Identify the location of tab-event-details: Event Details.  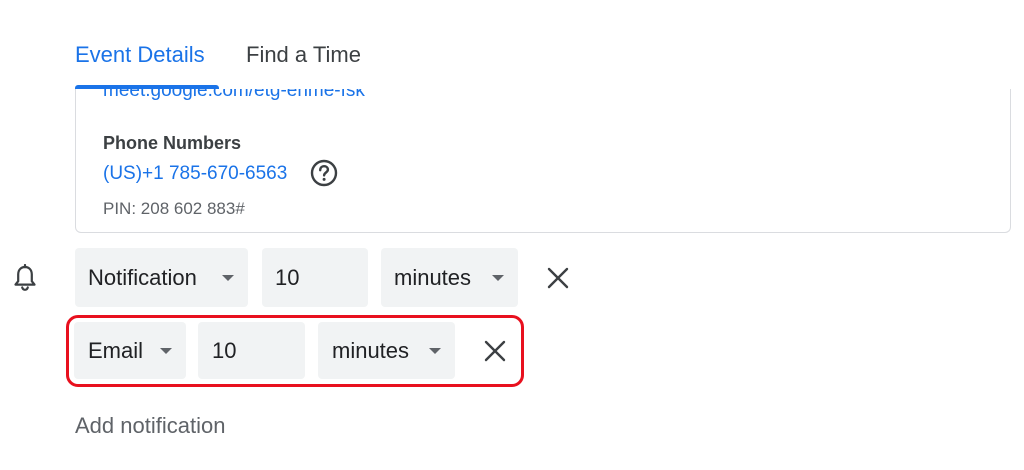
(140, 55).